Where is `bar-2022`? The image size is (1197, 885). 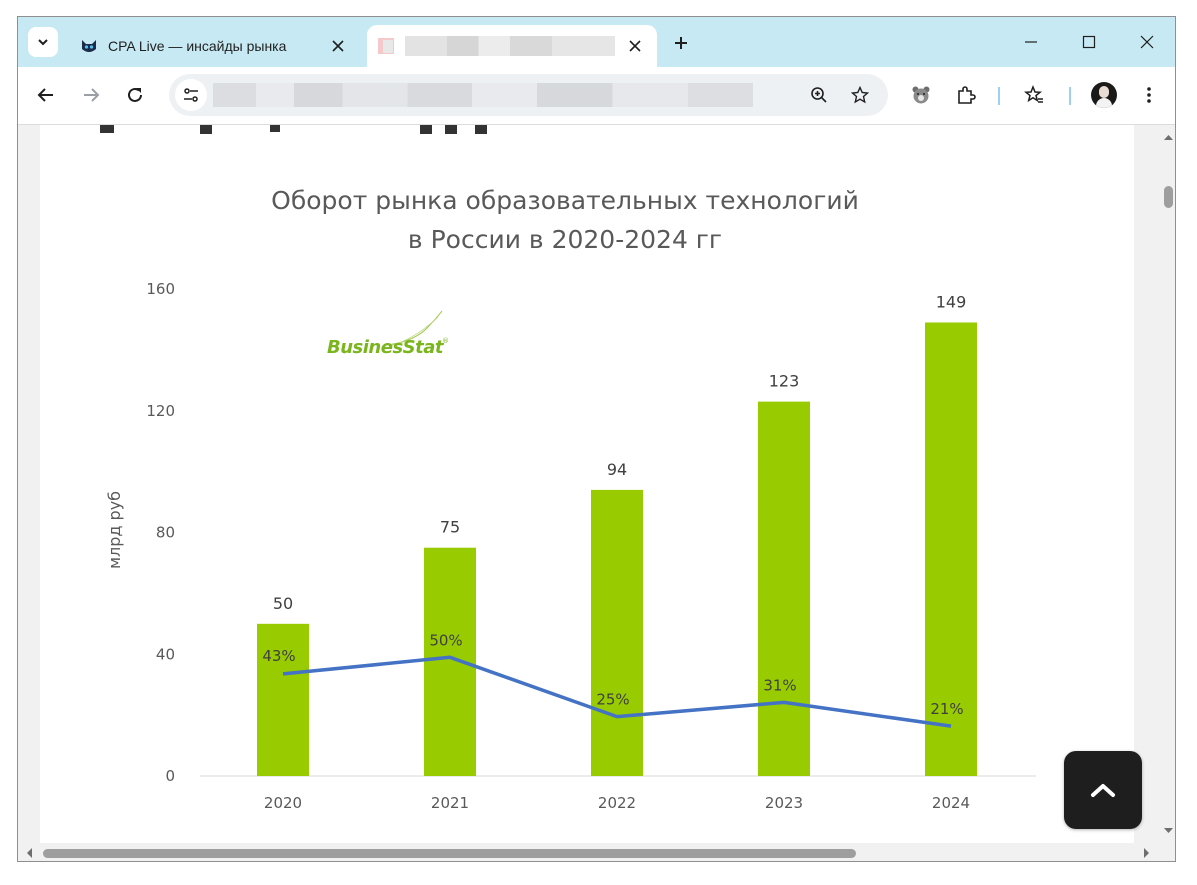 bar-2022 is located at coordinates (617, 632).